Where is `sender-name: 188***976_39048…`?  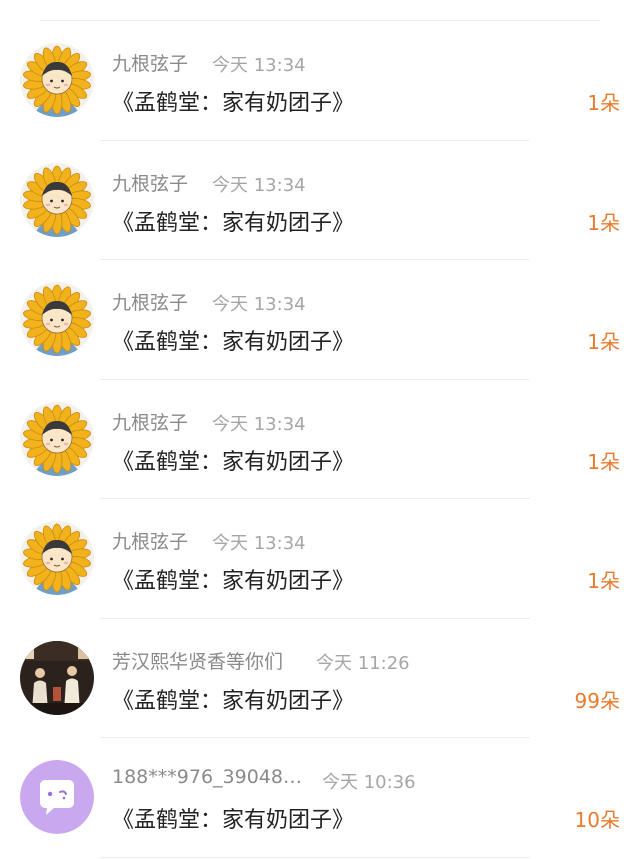 sender-name: 188***976_39048… is located at coordinates (207, 777).